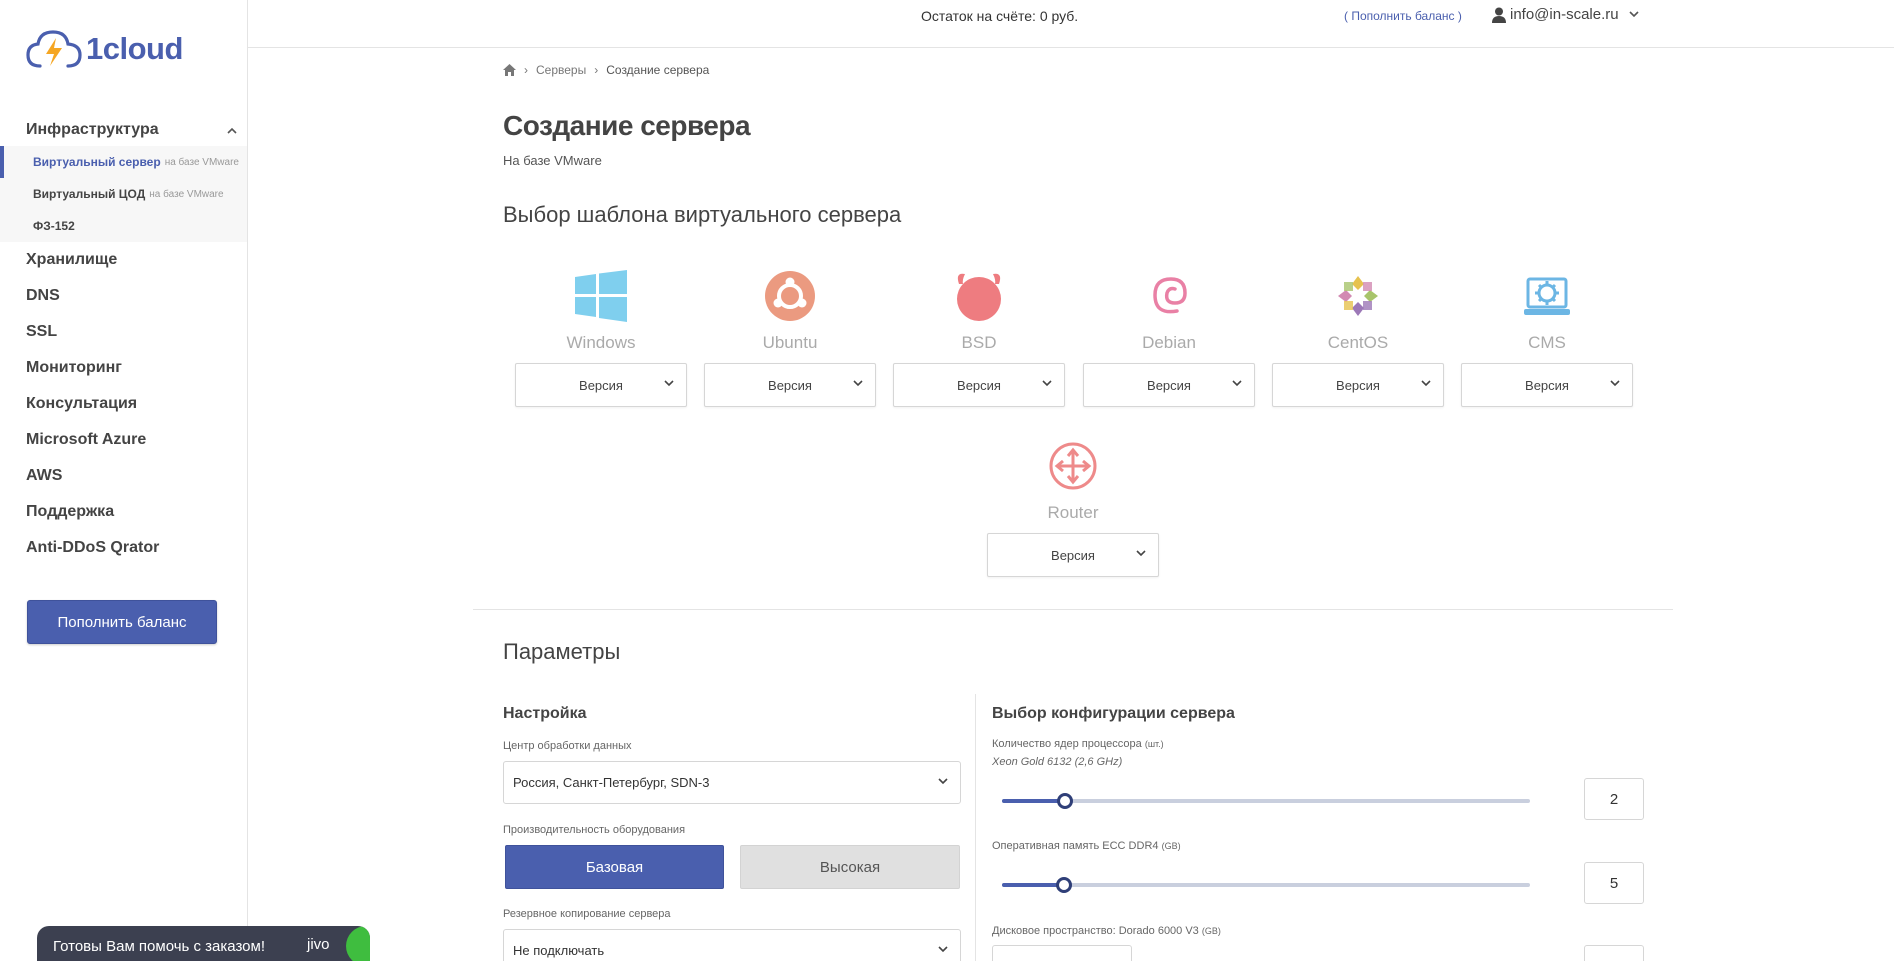  Describe the element at coordinates (1073, 507) in the screenshot. I see `template-router: Router Версия` at that location.